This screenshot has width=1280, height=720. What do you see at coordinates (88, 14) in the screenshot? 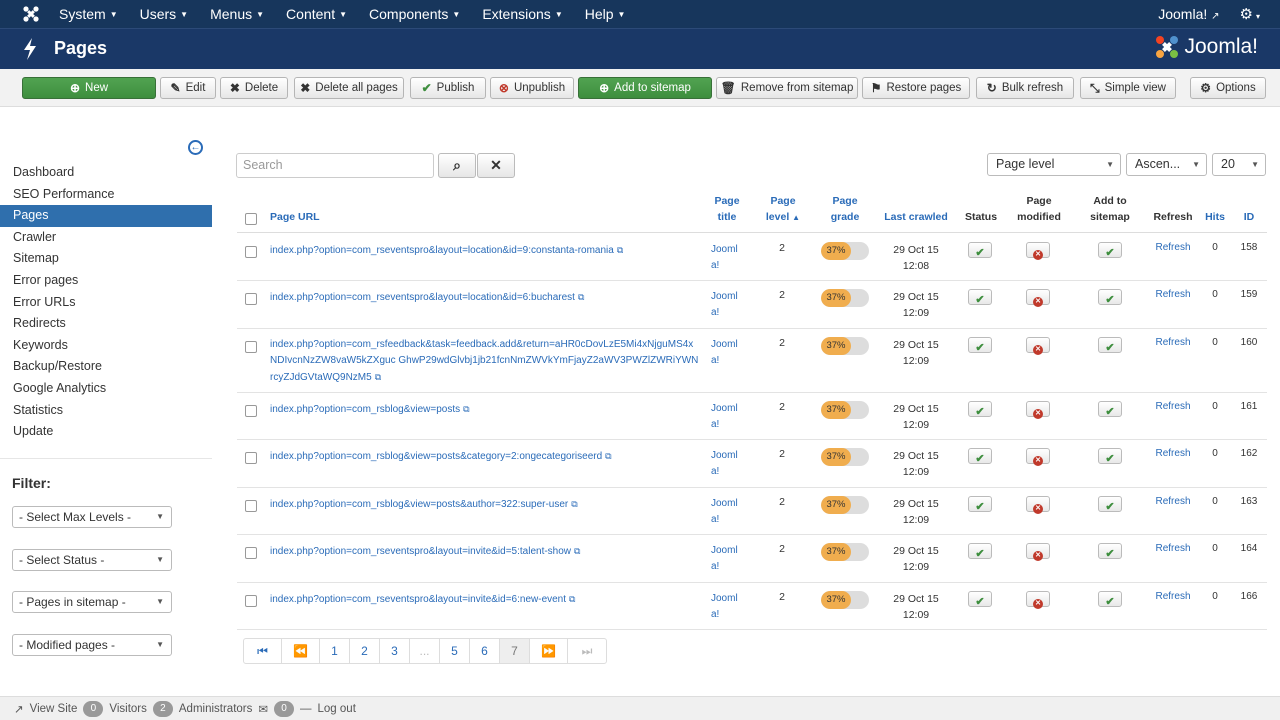
I see `menu-system: System ▼` at bounding box center [88, 14].